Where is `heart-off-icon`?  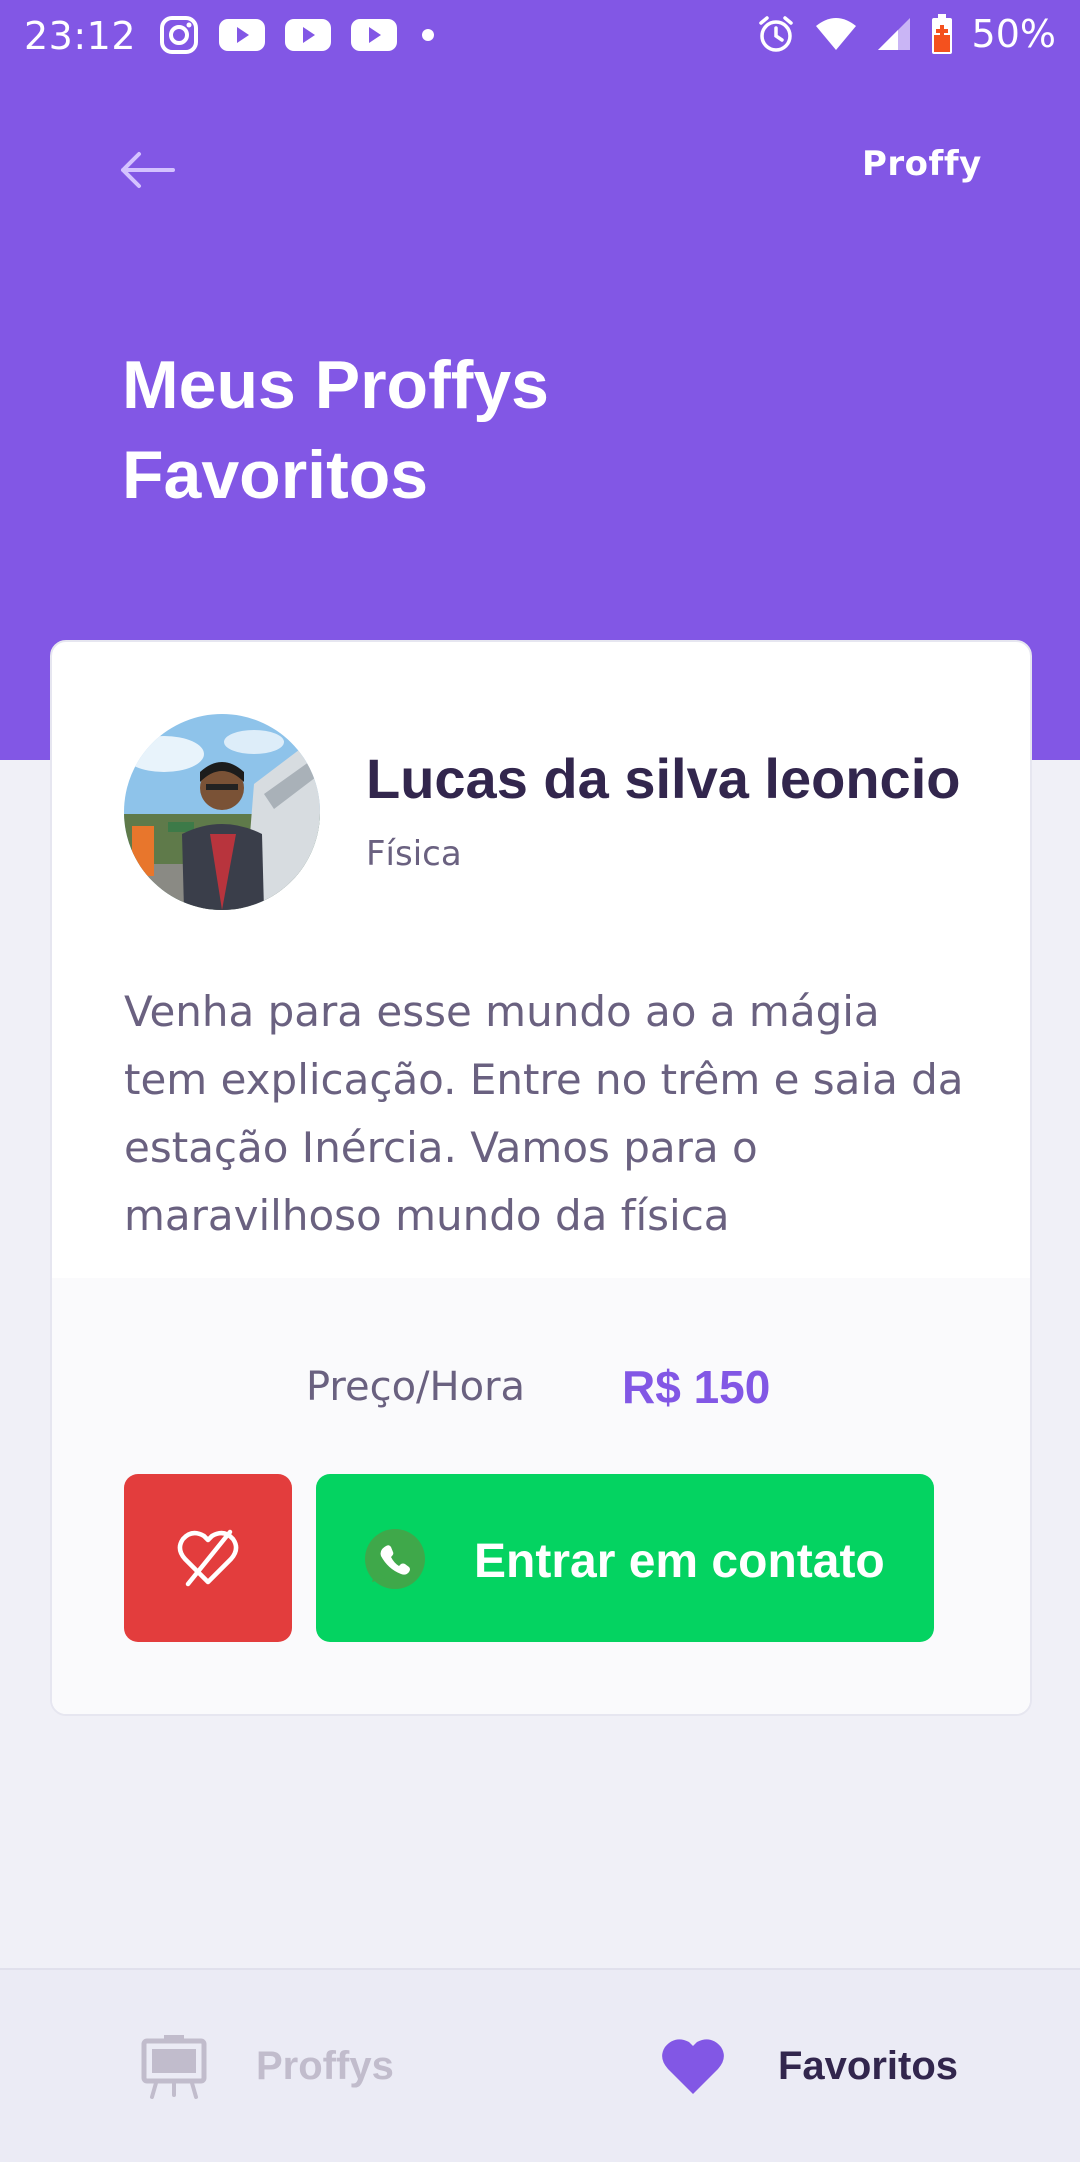
heart-off-icon is located at coordinates (208, 1558).